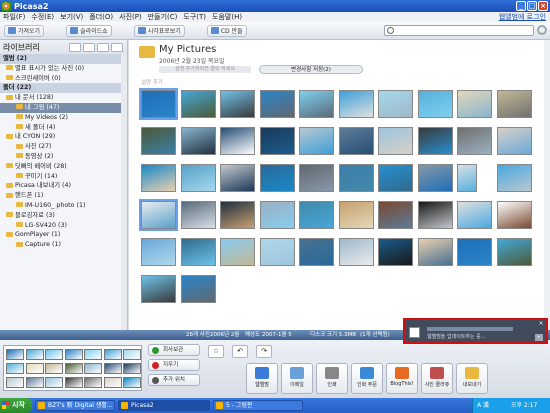  What do you see at coordinates (24, 30) in the screenshot?
I see `import-button: 가져오기` at bounding box center [24, 30].